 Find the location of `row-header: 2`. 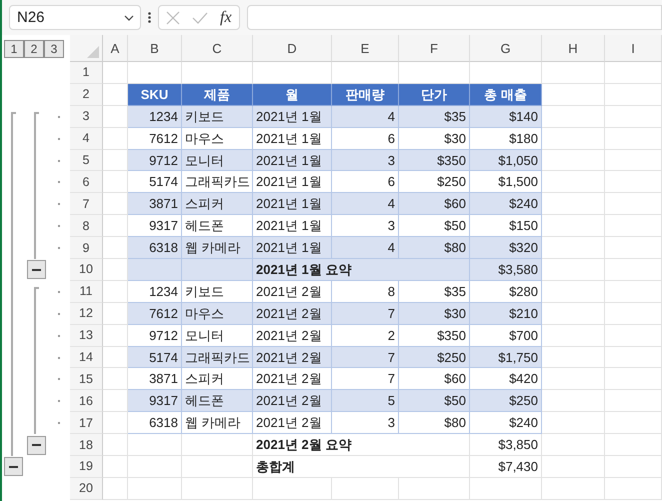

row-header: 2 is located at coordinates (86, 95).